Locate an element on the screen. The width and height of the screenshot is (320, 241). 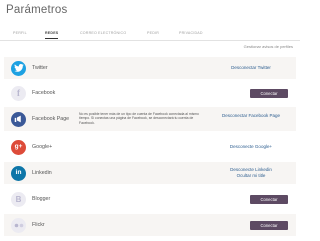
network-name: Google+ is located at coordinates (42, 147).